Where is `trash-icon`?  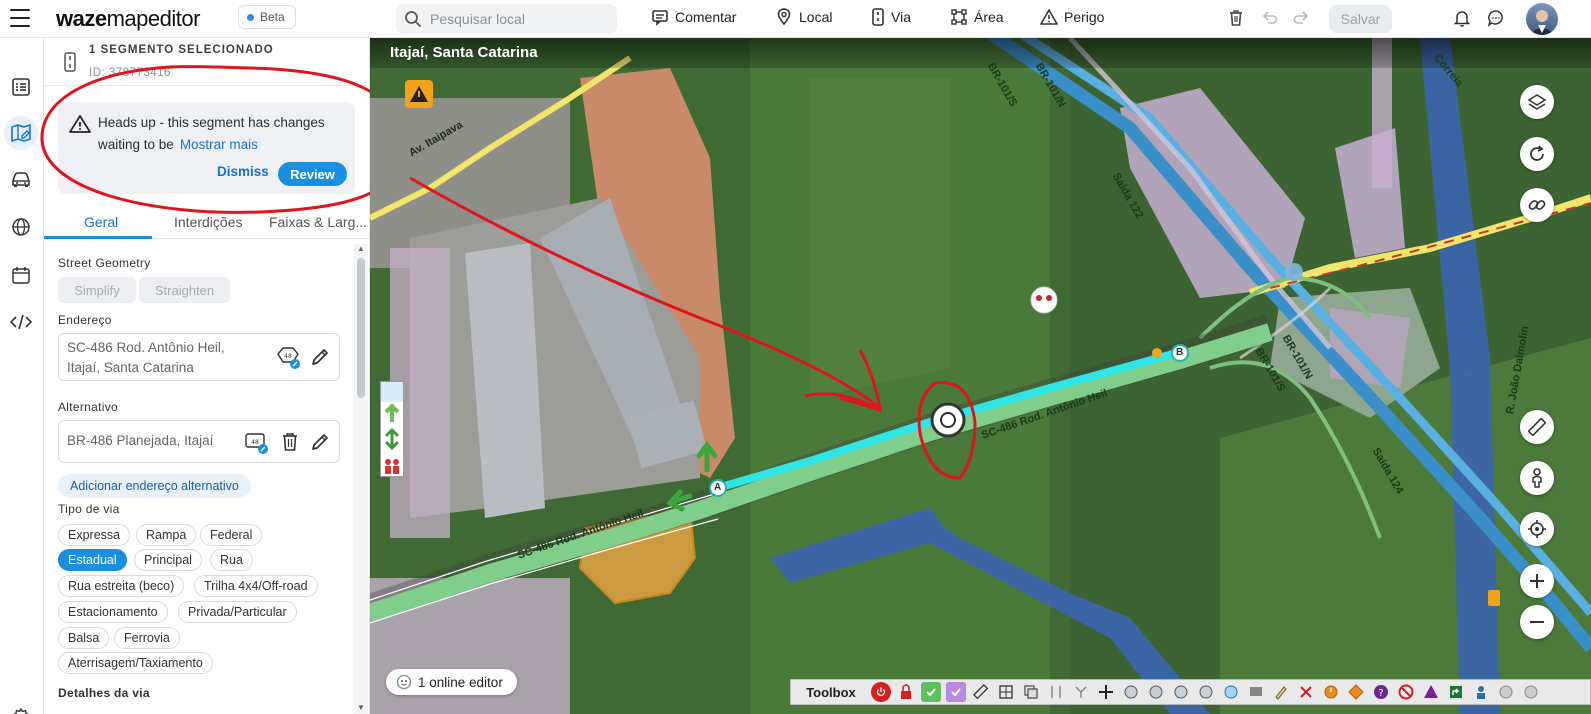 trash-icon is located at coordinates (1236, 18).